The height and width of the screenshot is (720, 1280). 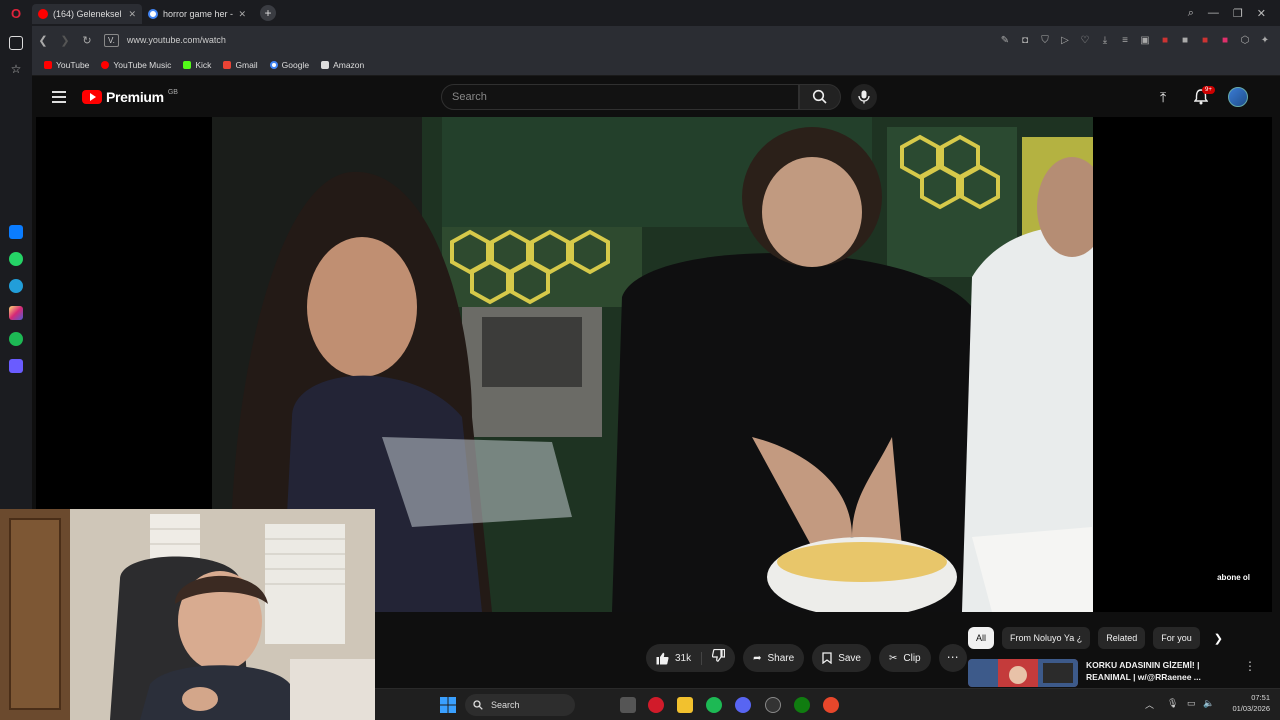 I want to click on chevron-up-icon: ︿, so click(x=1149, y=704).